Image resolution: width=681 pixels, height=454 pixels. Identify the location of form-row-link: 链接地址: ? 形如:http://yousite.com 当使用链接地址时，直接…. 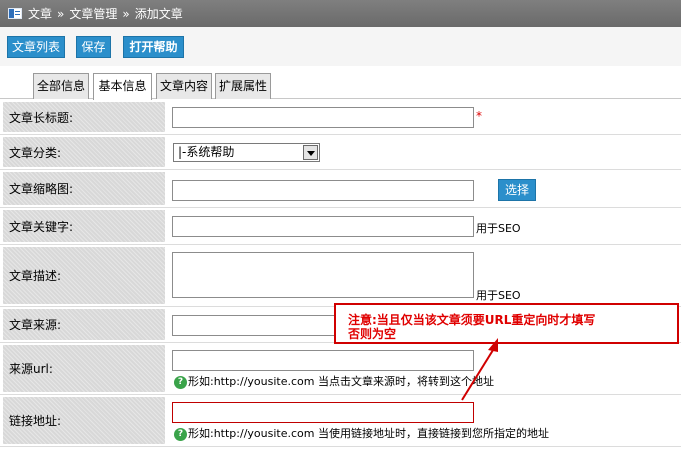
(340, 421).